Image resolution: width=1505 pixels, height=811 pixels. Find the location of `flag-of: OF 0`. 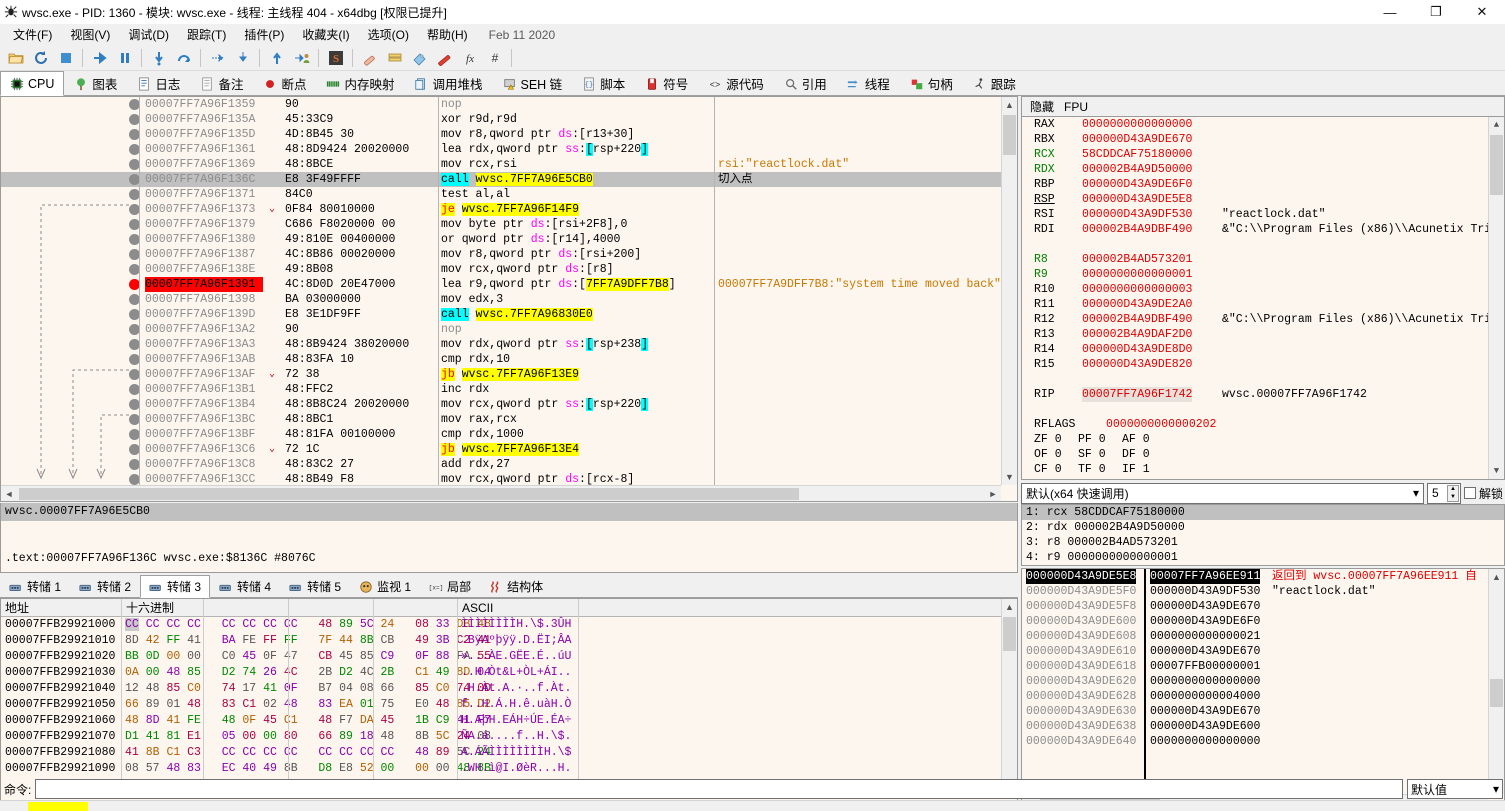

flag-of: OF 0 is located at coordinates (1048, 454).